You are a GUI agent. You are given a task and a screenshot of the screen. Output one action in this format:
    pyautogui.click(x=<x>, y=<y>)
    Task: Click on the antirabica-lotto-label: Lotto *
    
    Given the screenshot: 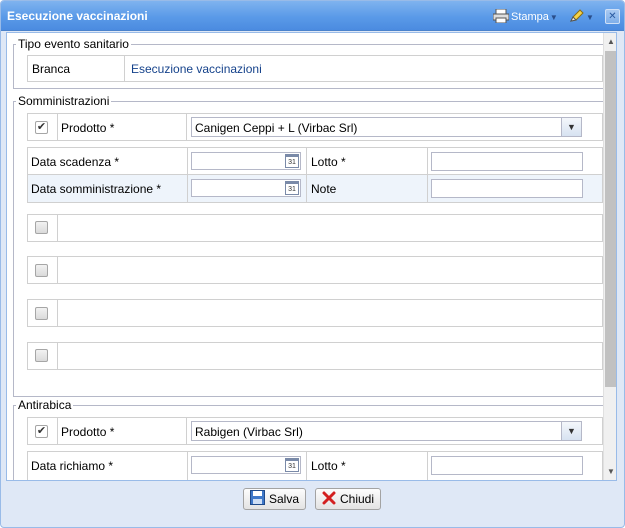 What is the action you would take?
    pyautogui.click(x=328, y=466)
    